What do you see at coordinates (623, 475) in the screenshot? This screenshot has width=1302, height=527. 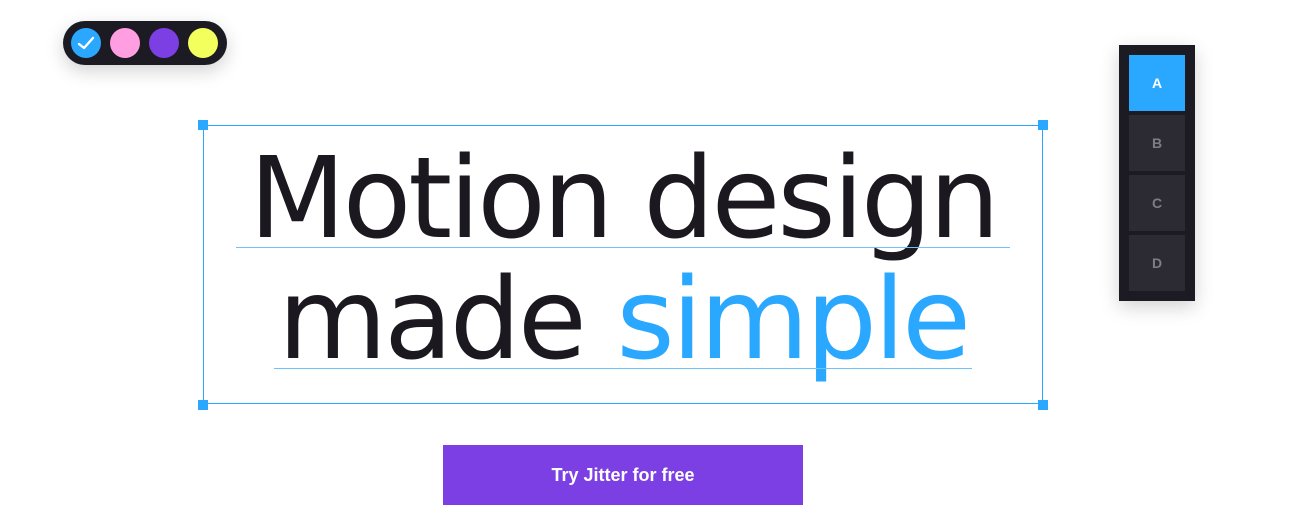 I see `try-jitter-button: Try Jitter for free` at bounding box center [623, 475].